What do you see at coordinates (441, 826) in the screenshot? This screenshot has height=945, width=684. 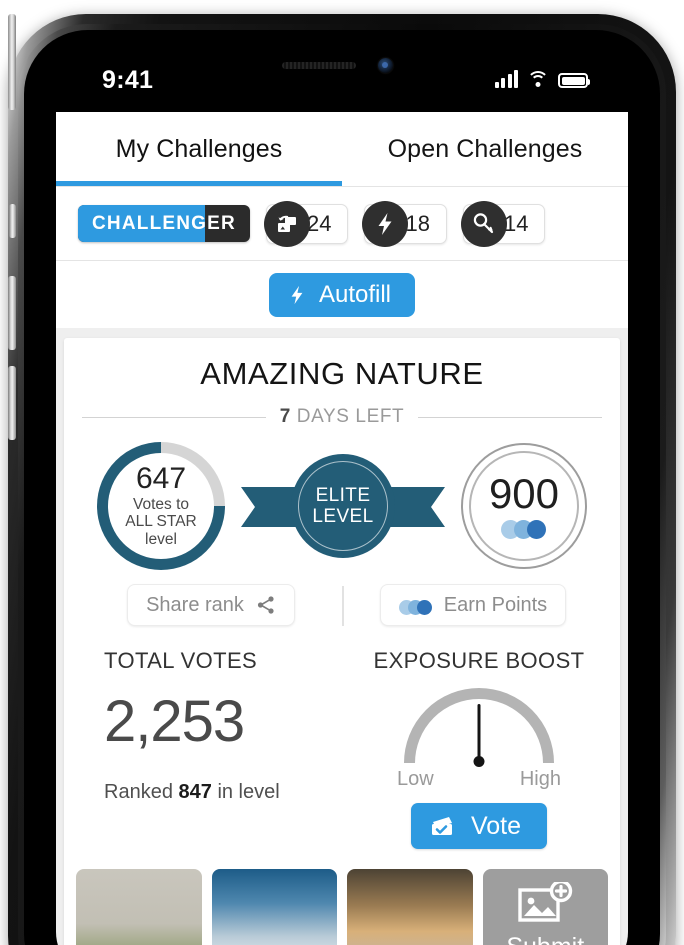 I see `ballot-check-icon` at bounding box center [441, 826].